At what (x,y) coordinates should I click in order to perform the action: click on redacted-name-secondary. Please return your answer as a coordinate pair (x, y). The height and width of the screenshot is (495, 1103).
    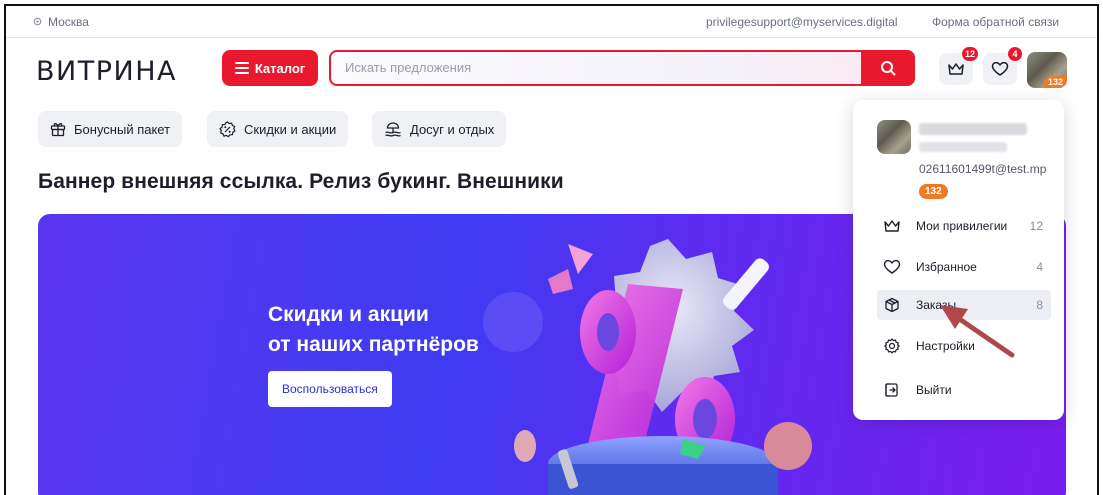
    Looking at the image, I should click on (963, 147).